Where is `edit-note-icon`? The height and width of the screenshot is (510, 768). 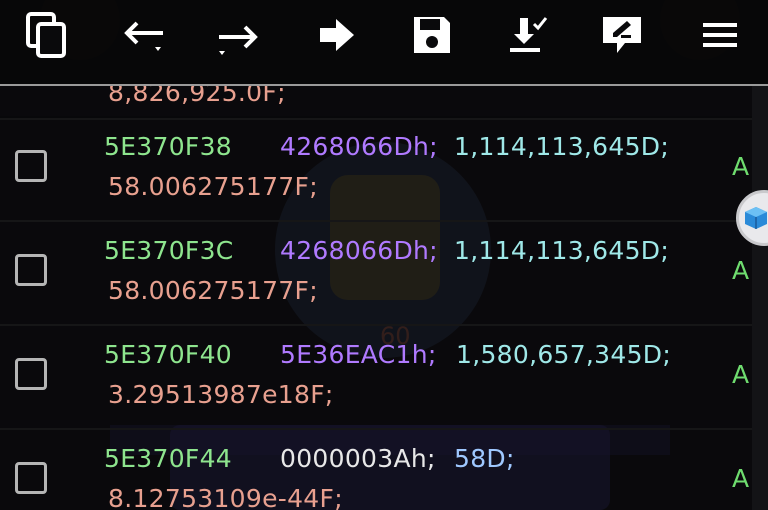
edit-note-icon is located at coordinates (622, 35).